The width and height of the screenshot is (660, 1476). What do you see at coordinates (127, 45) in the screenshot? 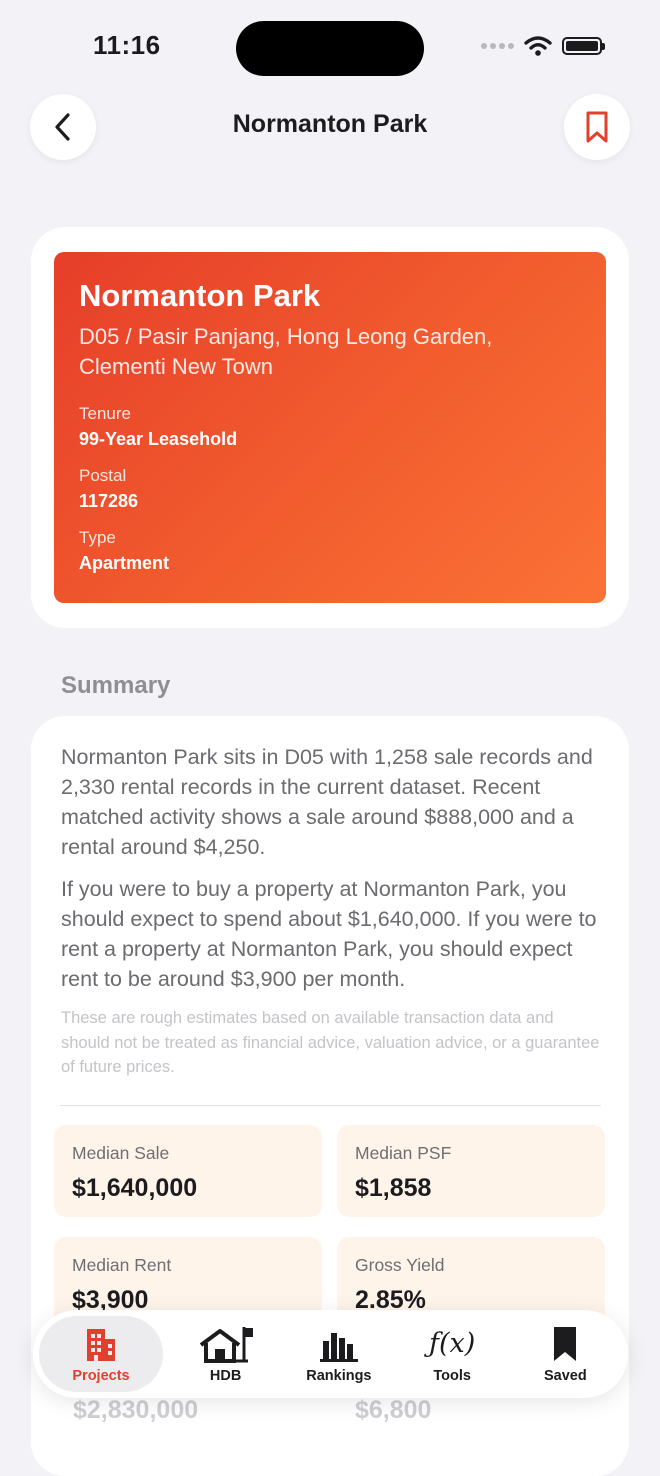
I see `status-time: 11:16` at bounding box center [127, 45].